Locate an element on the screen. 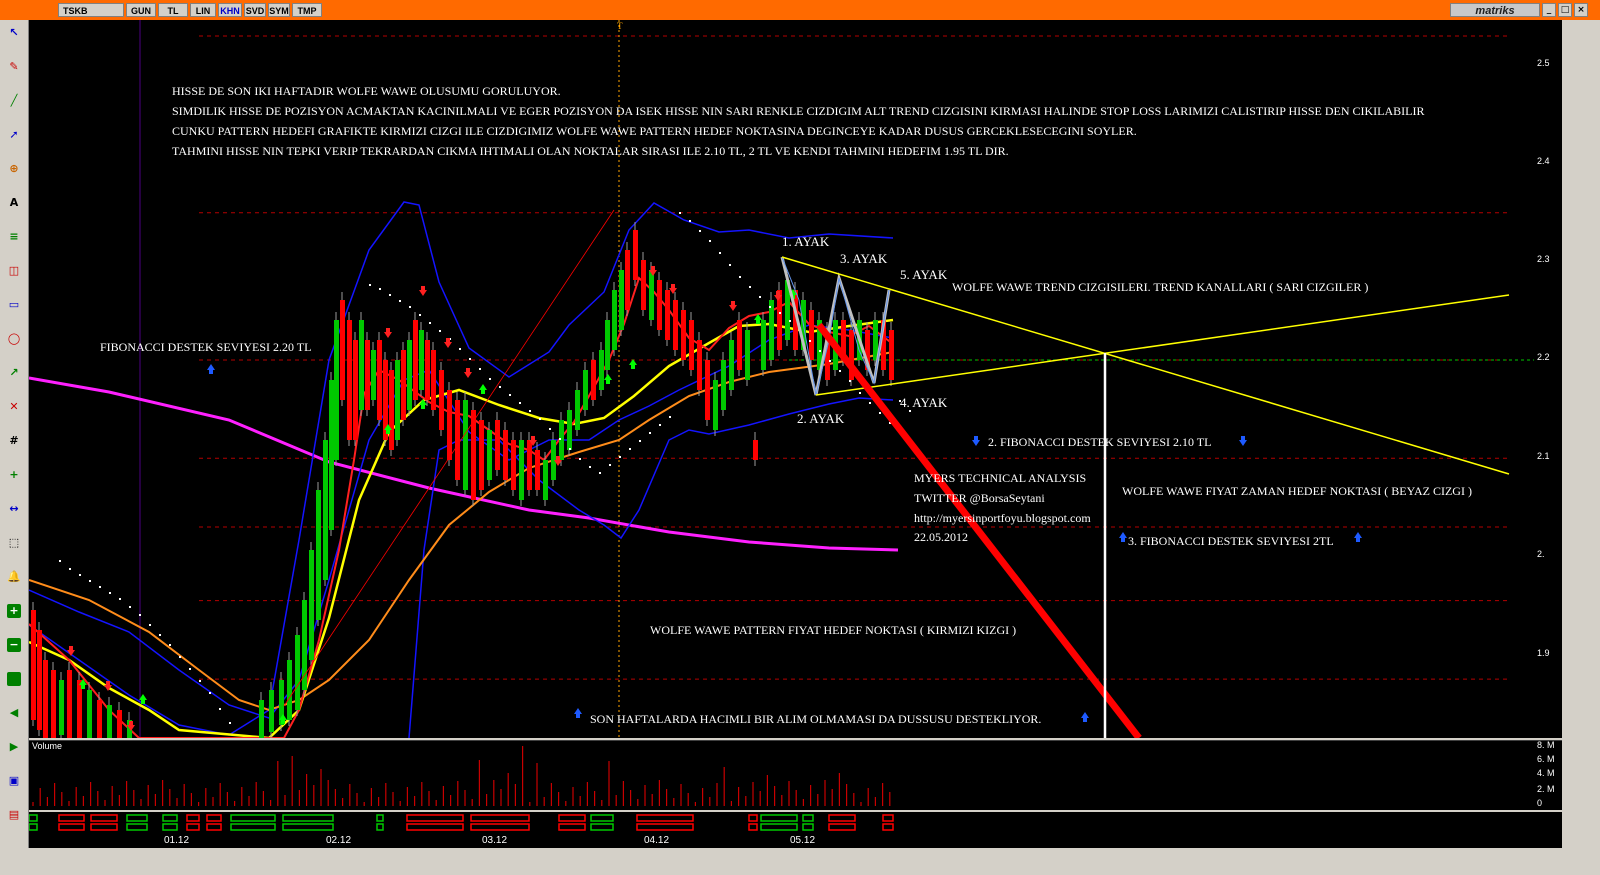 This screenshot has height=875, width=1600. cursor-icon: ↖ is located at coordinates (14, 33).